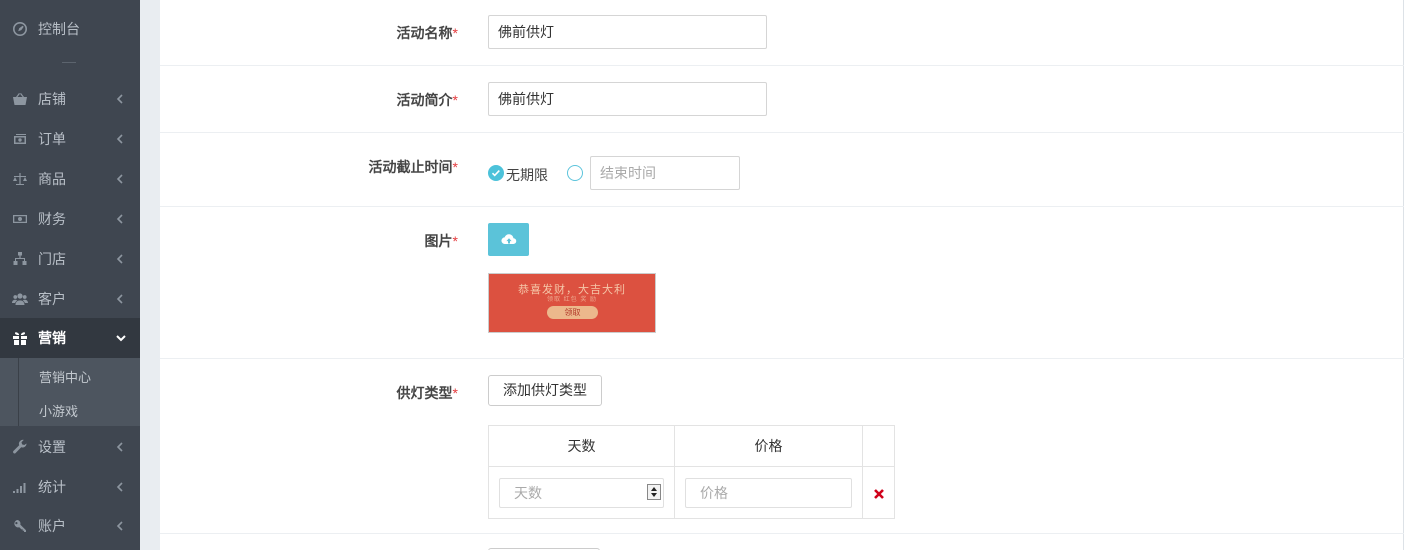 Image resolution: width=1404 pixels, height=550 pixels. Describe the element at coordinates (427, 393) in the screenshot. I see `lamp-type-label: 供灯类型*` at that location.